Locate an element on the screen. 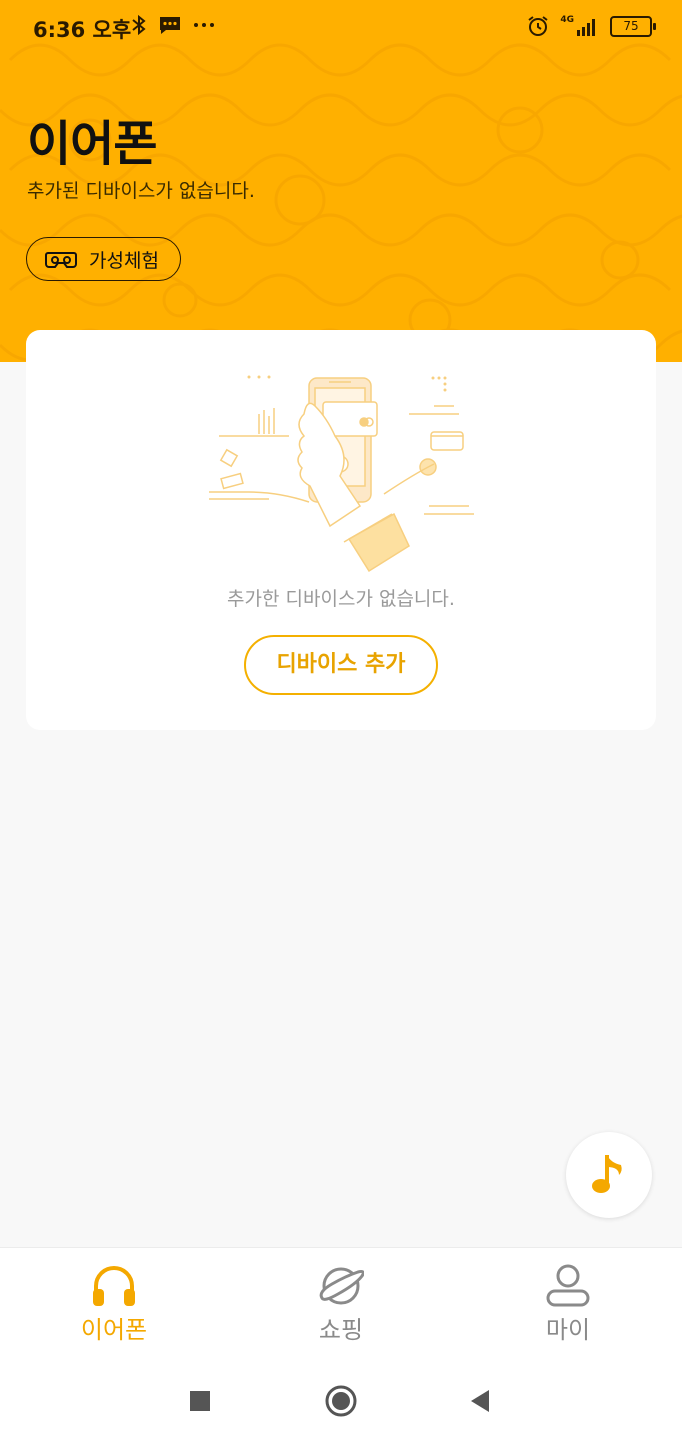  vr-headset-icon is located at coordinates (61, 260).